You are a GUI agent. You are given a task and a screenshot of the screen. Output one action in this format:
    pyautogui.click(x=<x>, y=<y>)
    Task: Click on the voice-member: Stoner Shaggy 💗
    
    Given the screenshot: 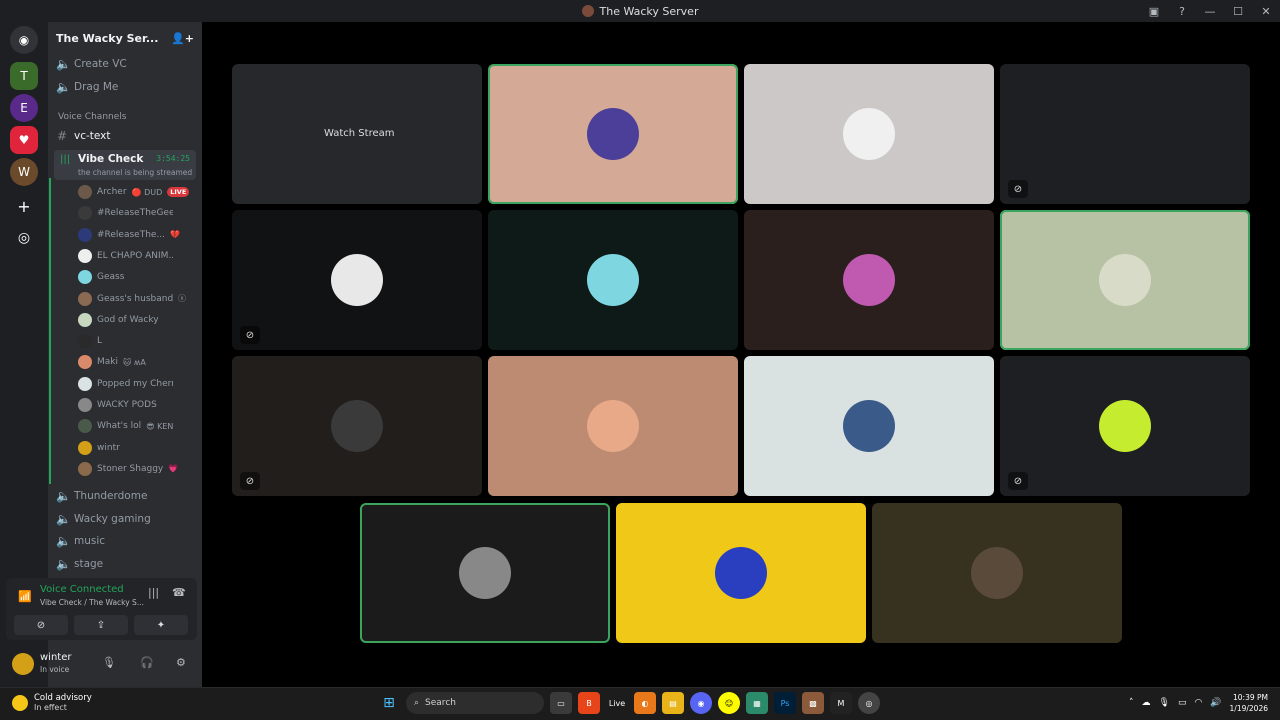 What is the action you would take?
    pyautogui.click(x=137, y=469)
    